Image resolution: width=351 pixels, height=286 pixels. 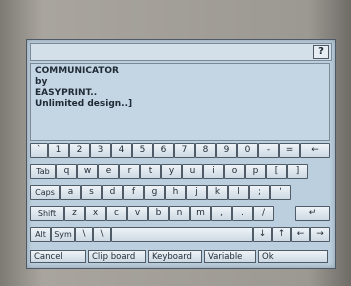 What do you see at coordinates (70, 192) in the screenshot?
I see `key-a: a` at bounding box center [70, 192].